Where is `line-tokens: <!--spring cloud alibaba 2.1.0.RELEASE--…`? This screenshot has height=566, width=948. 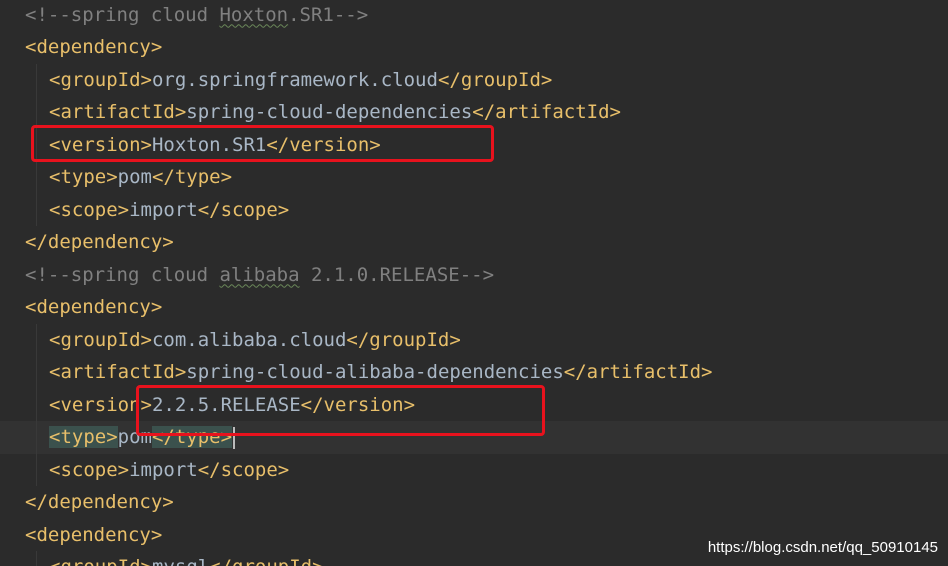
line-tokens: <!--spring cloud alibaba 2.1.0.RELEASE--… is located at coordinates (259, 275).